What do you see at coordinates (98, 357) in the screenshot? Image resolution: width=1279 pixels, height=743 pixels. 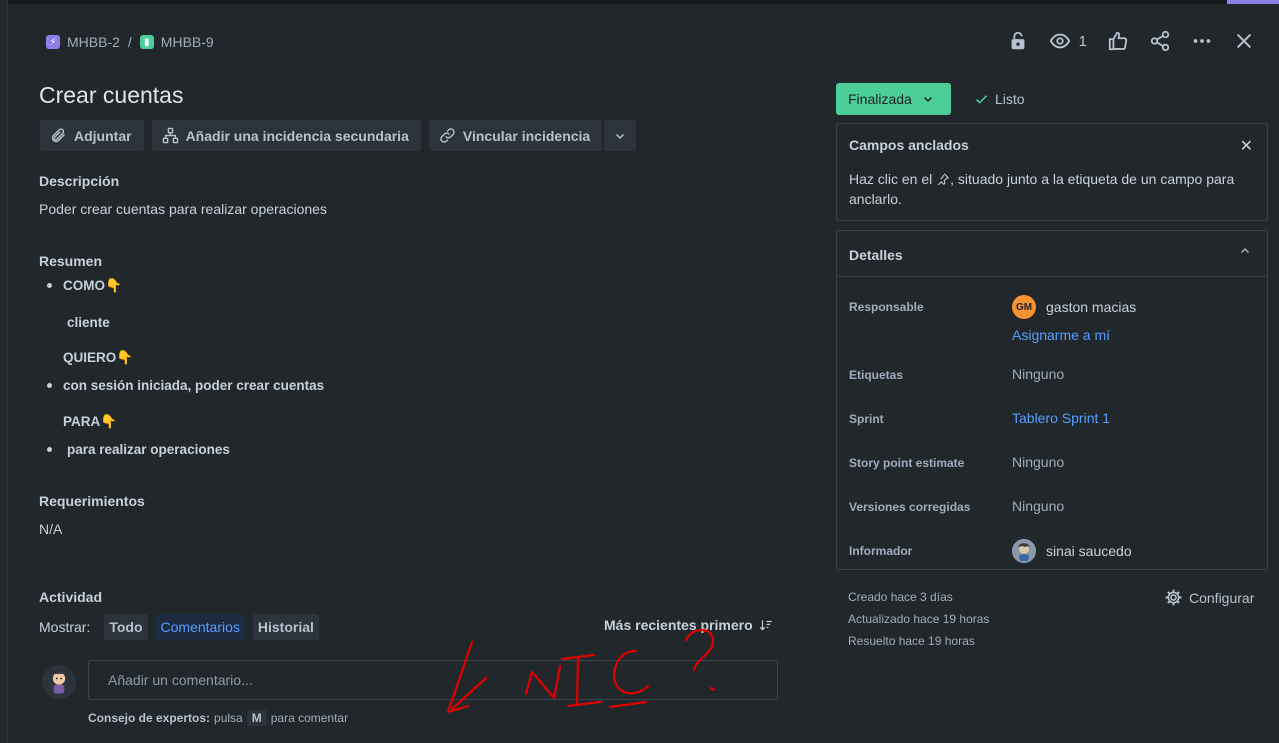 I see `summary-line: QUIERO👇` at bounding box center [98, 357].